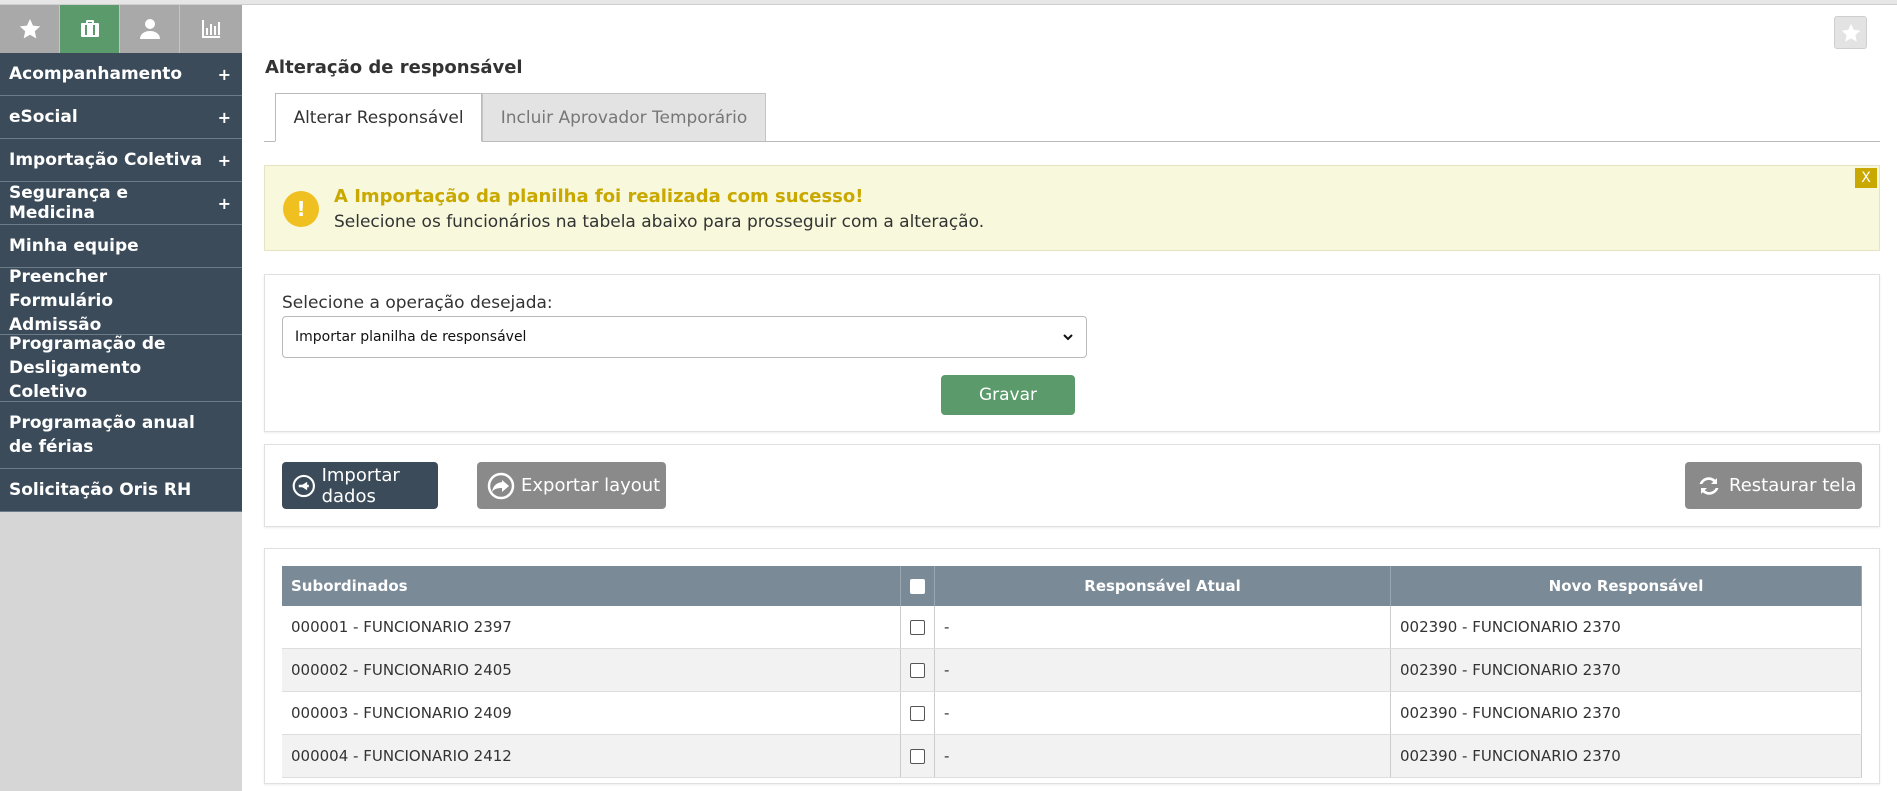 This screenshot has height=791, width=1897. I want to click on column-header-current: Responsável Atual, so click(1162, 586).